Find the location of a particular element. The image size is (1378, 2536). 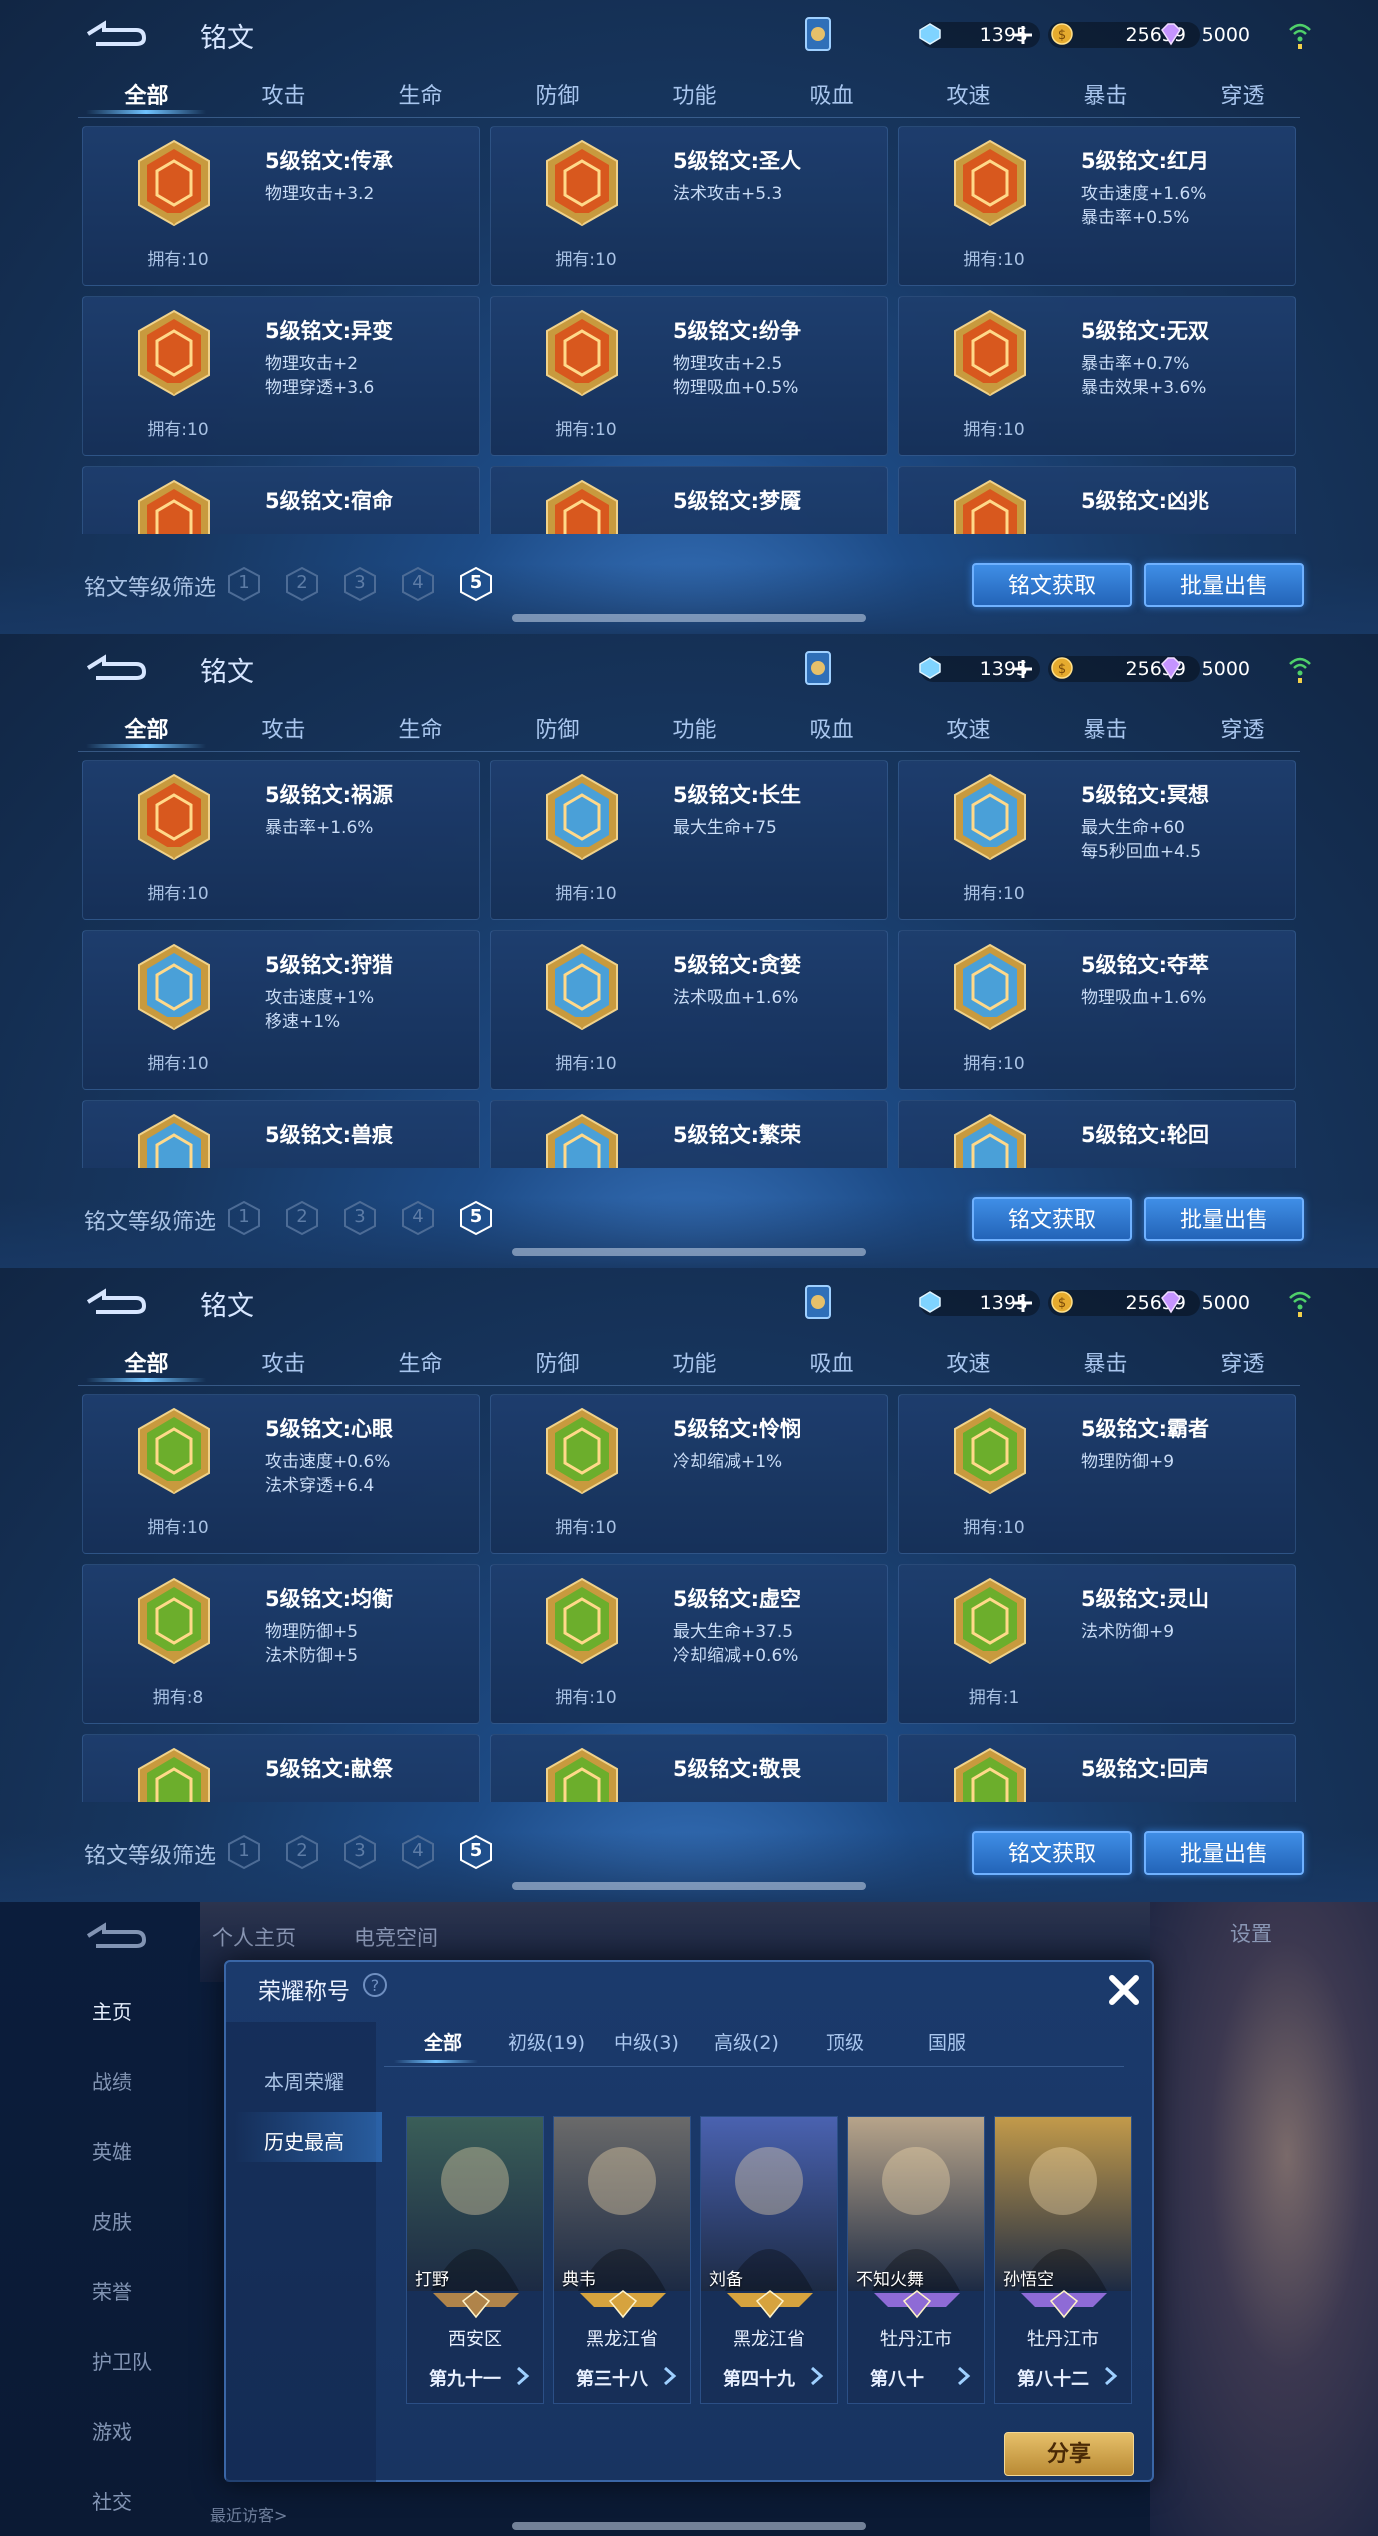

inscription-card: 5级铭文:怜悯 冷却缩减+1% 拥有:10 is located at coordinates (689, 1474).